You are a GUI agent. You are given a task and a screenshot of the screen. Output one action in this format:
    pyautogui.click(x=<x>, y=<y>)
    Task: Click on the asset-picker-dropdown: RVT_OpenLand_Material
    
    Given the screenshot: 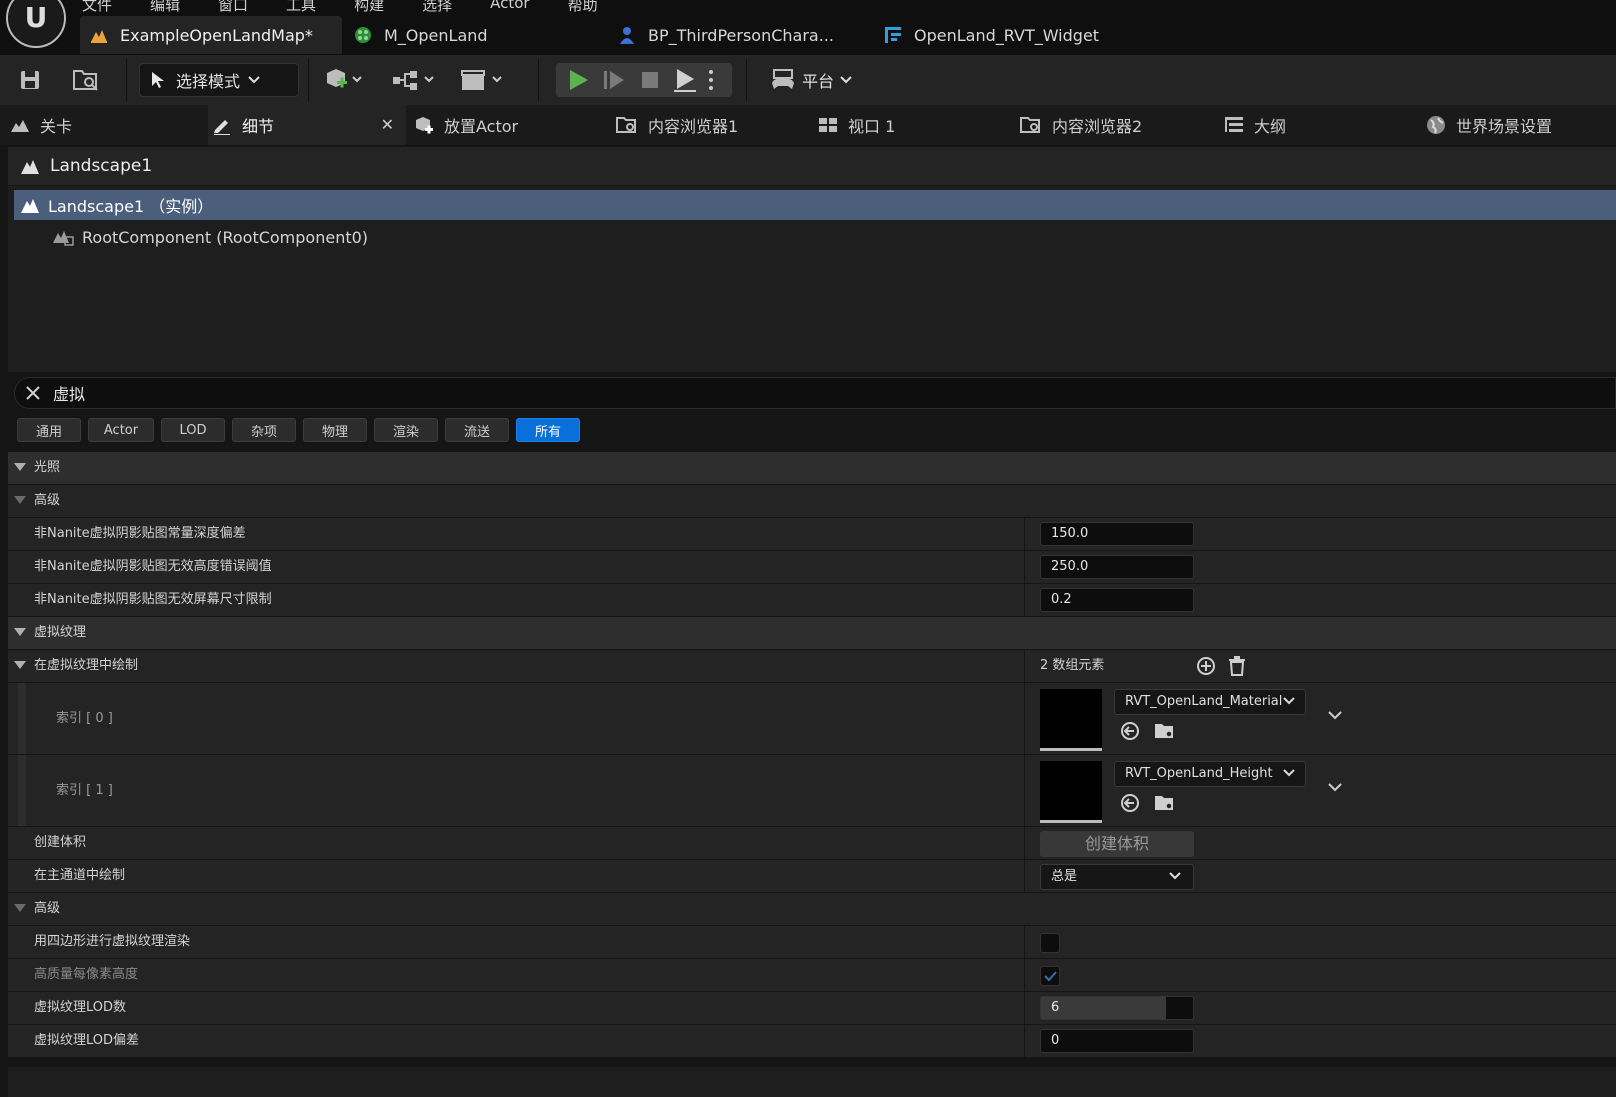 What is the action you would take?
    pyautogui.click(x=1210, y=702)
    